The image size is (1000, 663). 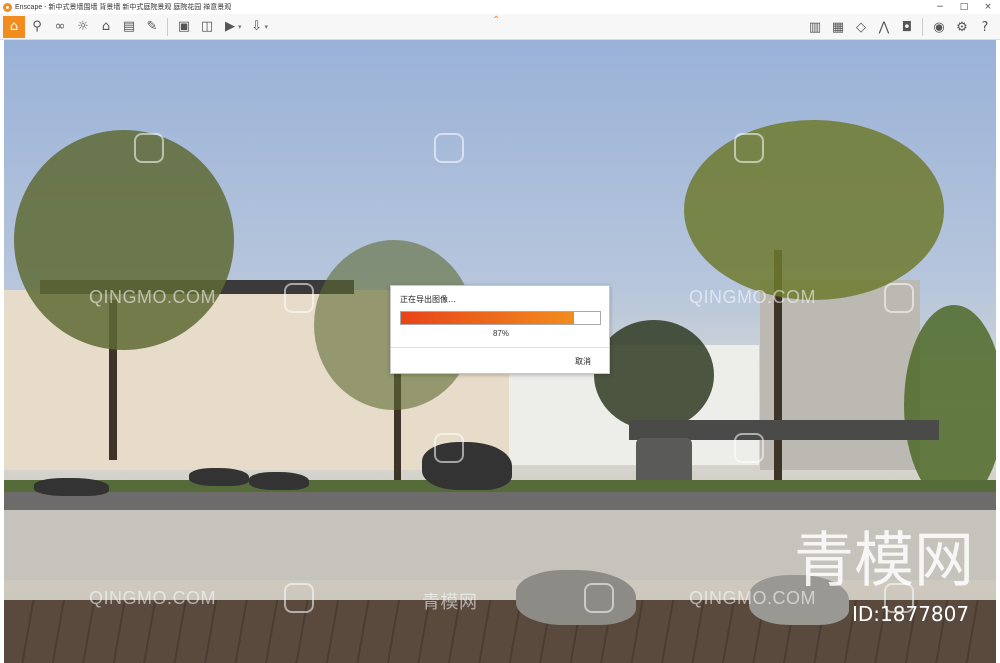 I want to click on shrub-right, so click(x=950, y=405).